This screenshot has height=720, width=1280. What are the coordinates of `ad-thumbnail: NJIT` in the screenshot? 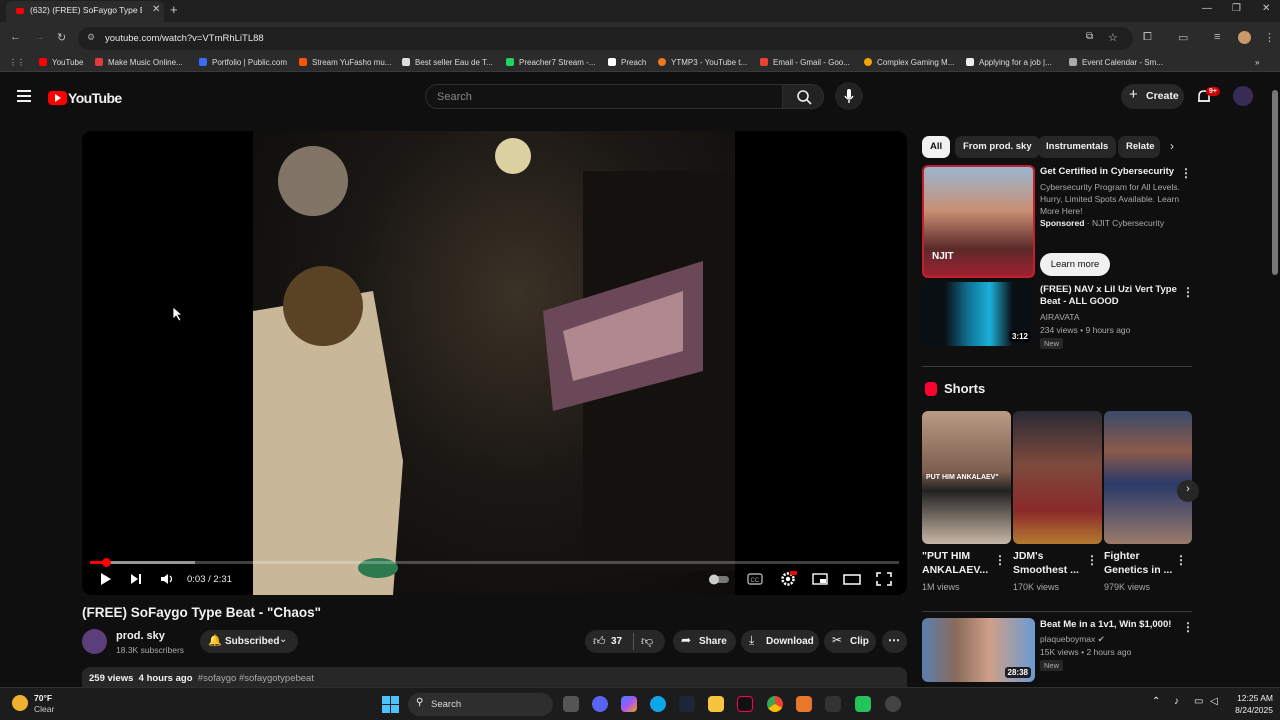 It's located at (978, 221).